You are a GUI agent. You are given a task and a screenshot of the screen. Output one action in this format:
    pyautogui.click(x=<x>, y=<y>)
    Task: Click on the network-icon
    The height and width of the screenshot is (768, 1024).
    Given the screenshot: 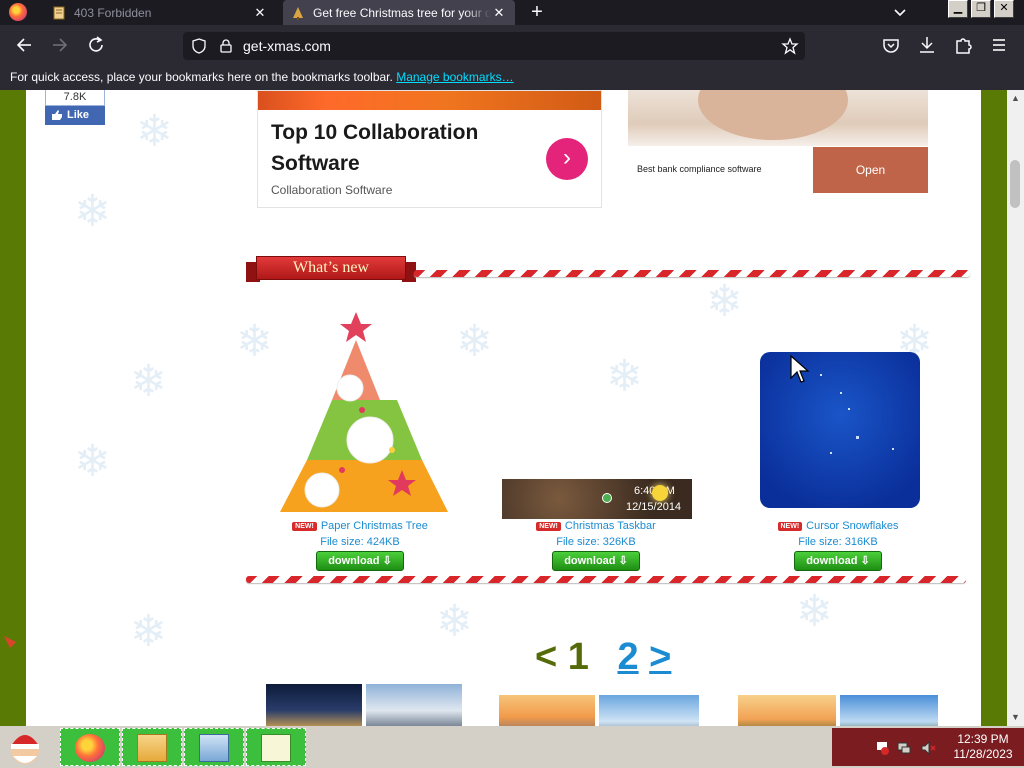 What is the action you would take?
    pyautogui.click(x=904, y=748)
    